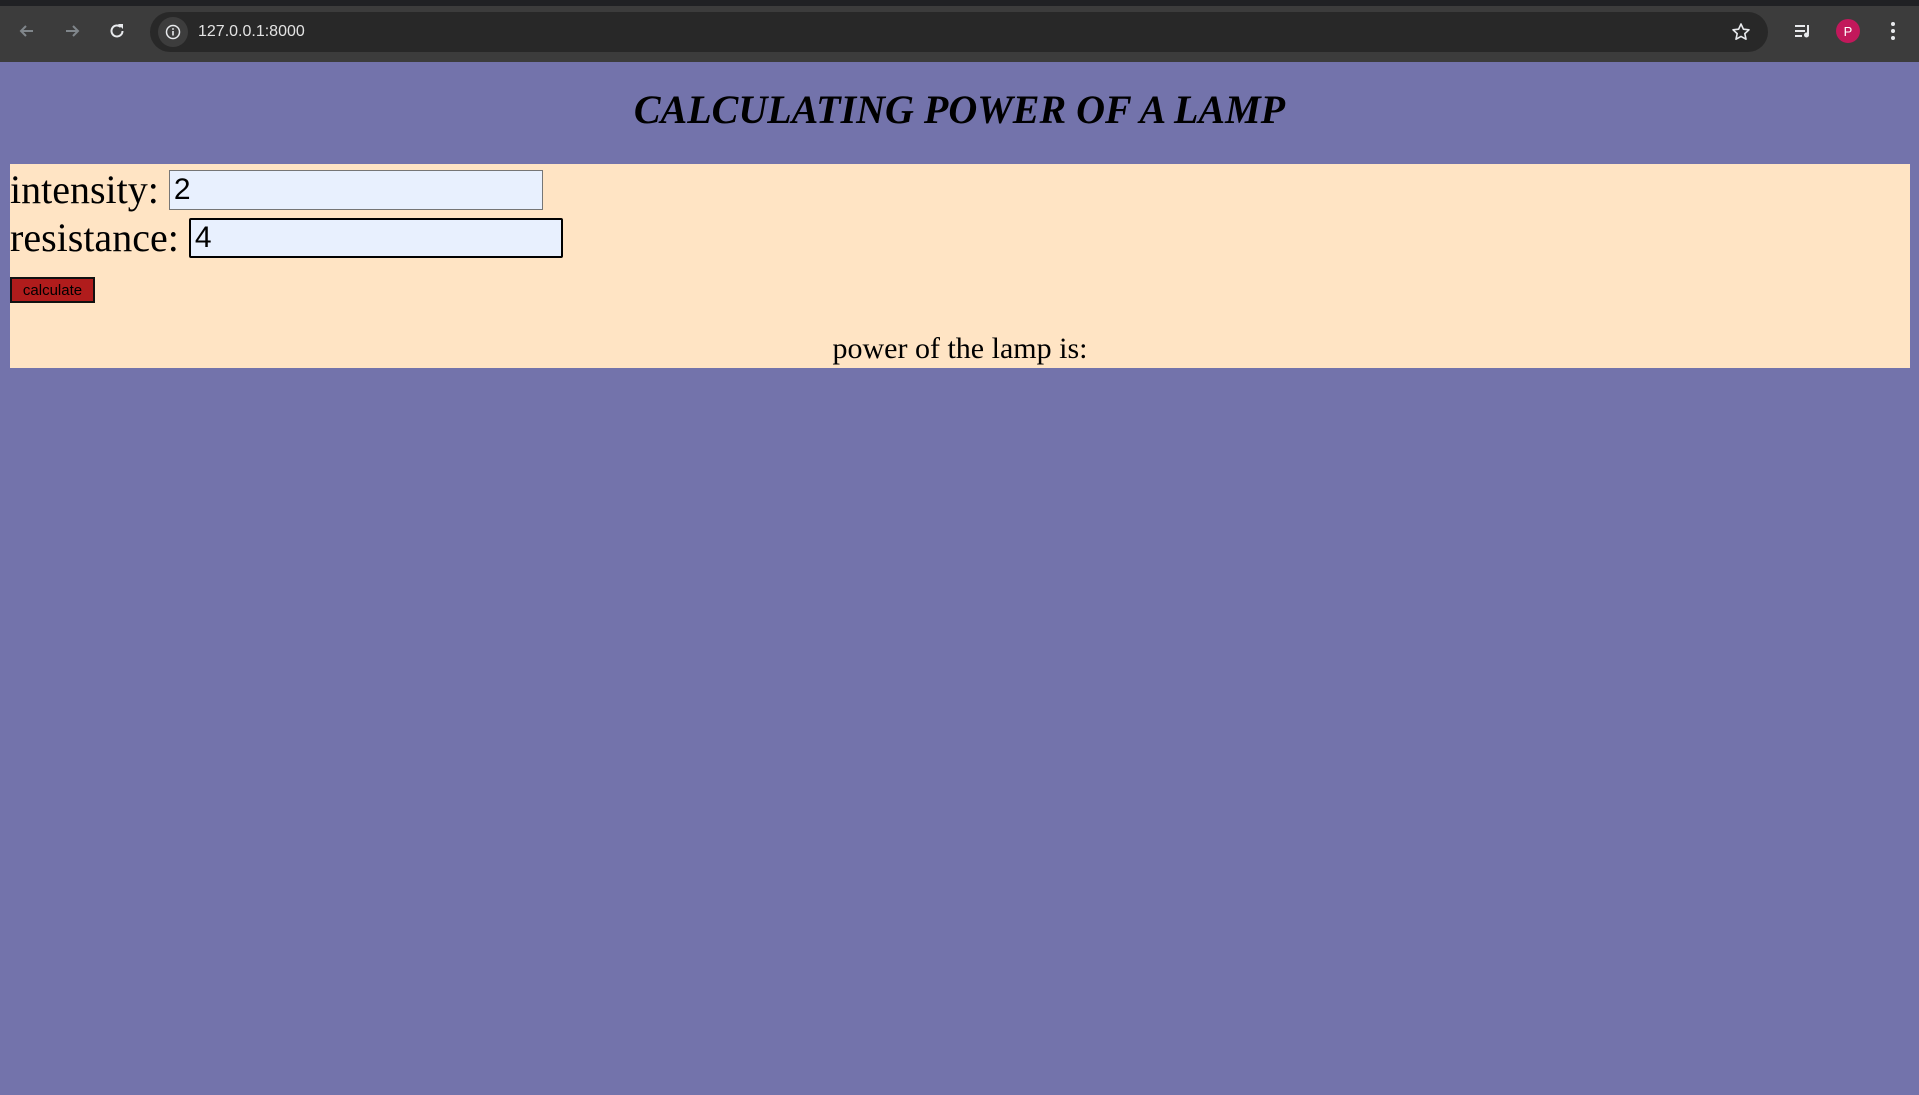  I want to click on back-button, so click(27, 31).